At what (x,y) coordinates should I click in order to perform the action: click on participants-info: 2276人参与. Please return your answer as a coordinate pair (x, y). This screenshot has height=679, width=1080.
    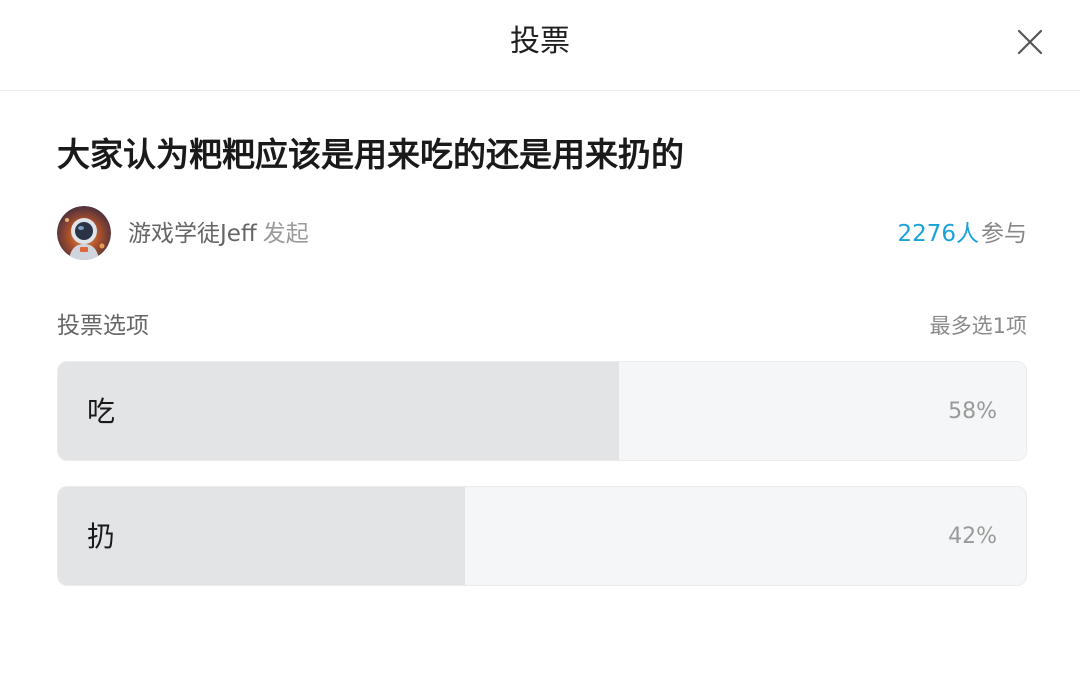
    Looking at the image, I should click on (962, 234).